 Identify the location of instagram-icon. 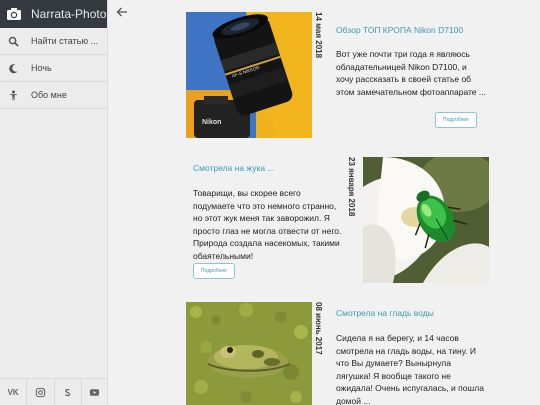
(40, 392).